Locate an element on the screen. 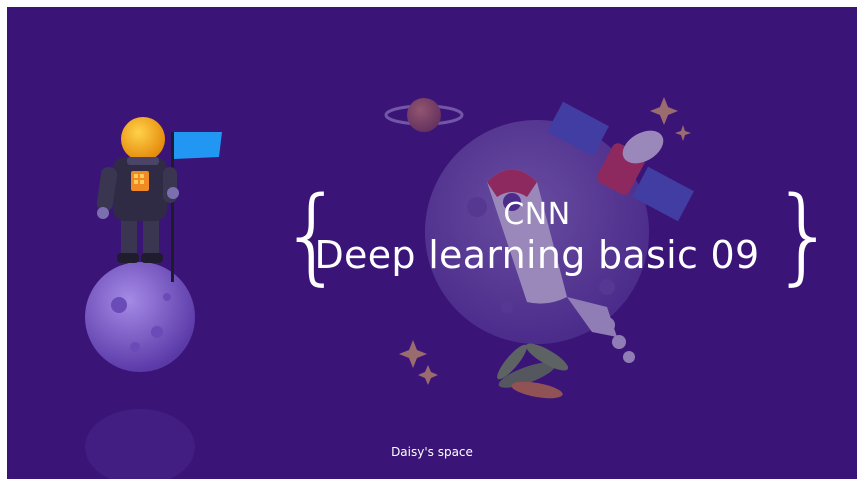 This screenshot has width=864, height=486. helmet-icon is located at coordinates (143, 139).